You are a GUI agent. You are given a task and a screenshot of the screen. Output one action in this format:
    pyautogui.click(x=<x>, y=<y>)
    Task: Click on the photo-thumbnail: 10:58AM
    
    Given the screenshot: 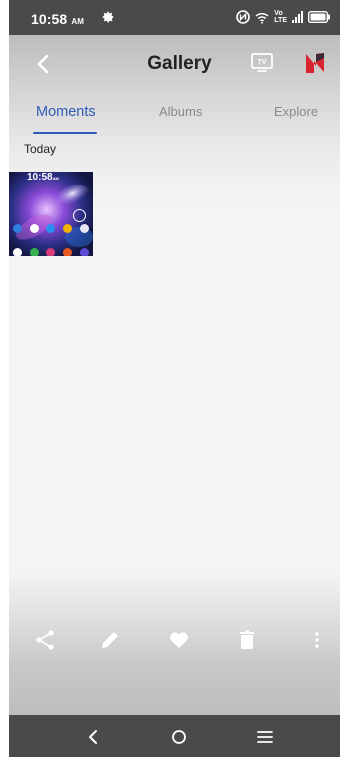 What is the action you would take?
    pyautogui.click(x=51, y=214)
    